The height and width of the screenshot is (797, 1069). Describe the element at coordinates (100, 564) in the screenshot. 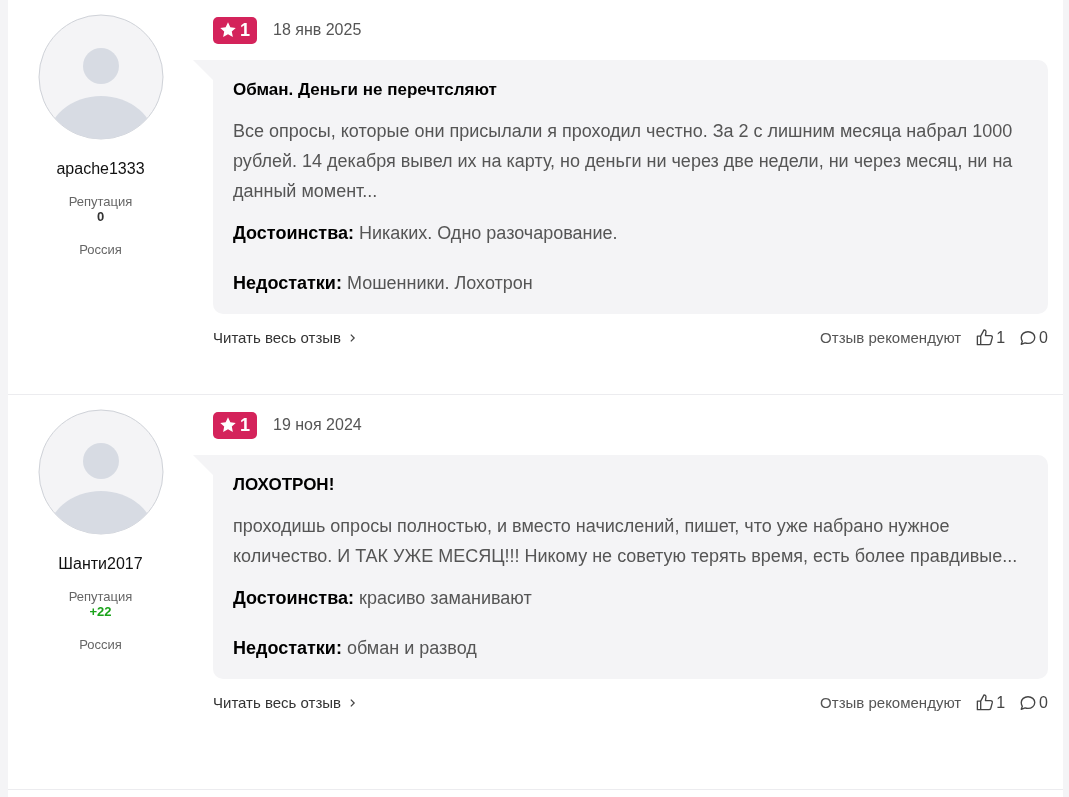

I see `username: Шанти2017` at that location.